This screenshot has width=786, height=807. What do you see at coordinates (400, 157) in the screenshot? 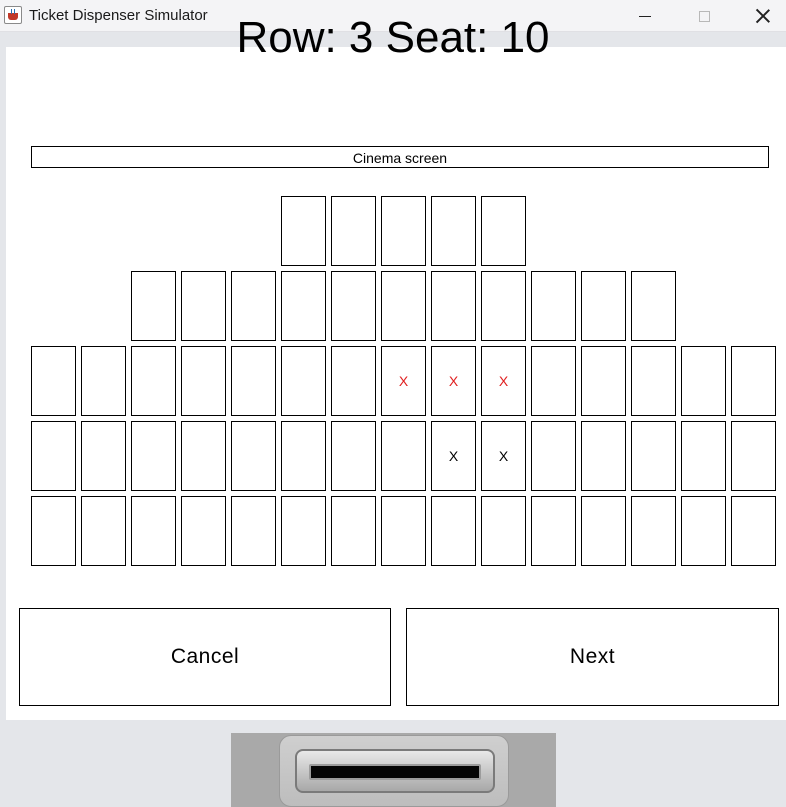
I see `cinema-screen: Cinema screen` at bounding box center [400, 157].